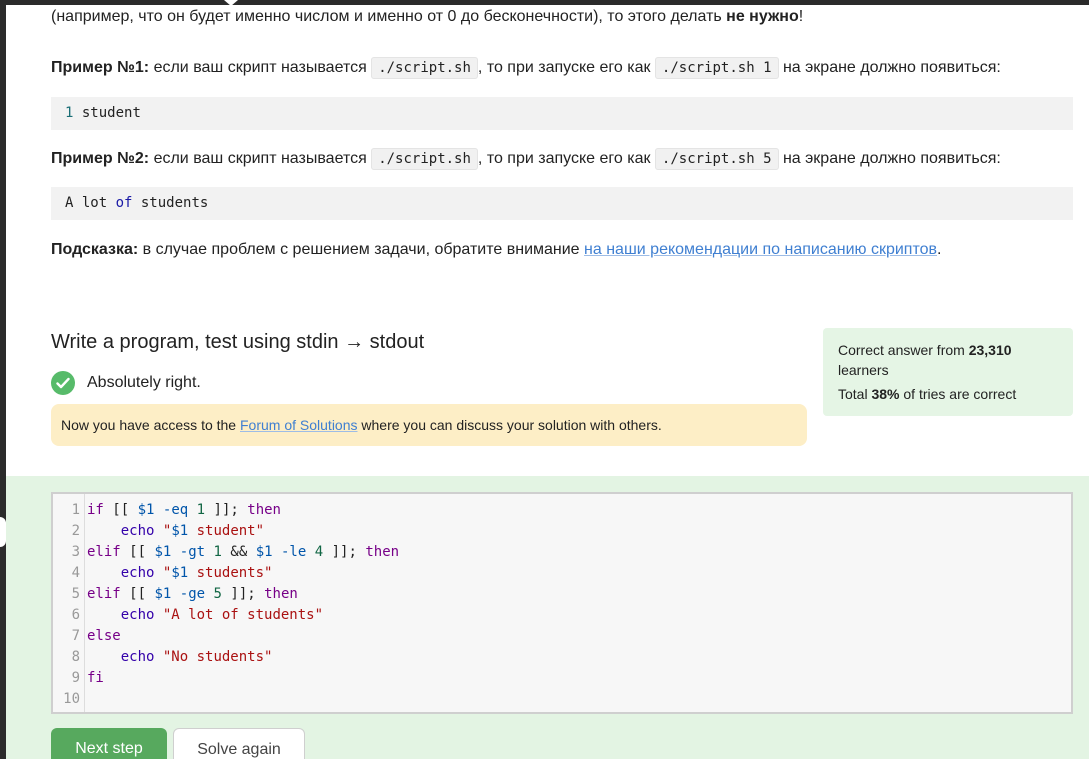  Describe the element at coordinates (234, 552) in the screenshot. I see `code-token: &` at that location.